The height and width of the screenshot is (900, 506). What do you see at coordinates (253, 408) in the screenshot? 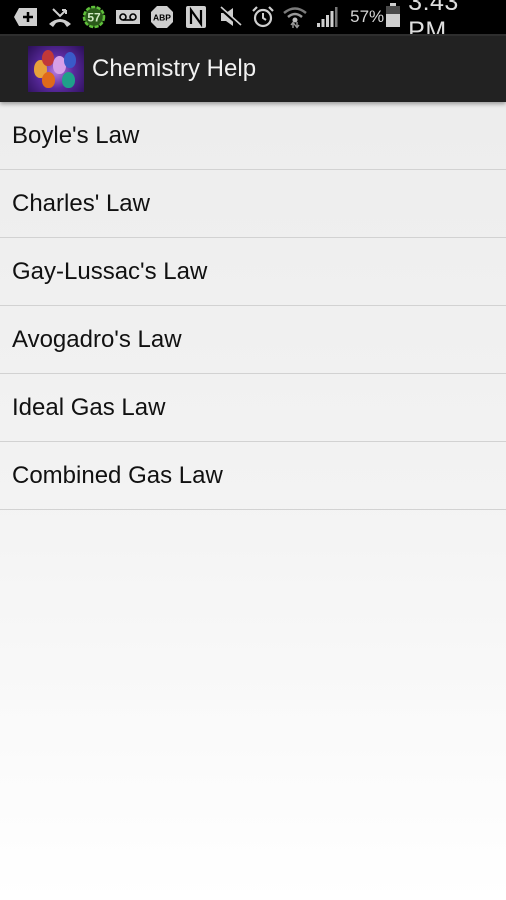
I see `list-item-ideal-gas-law: Ideal Gas Law` at bounding box center [253, 408].